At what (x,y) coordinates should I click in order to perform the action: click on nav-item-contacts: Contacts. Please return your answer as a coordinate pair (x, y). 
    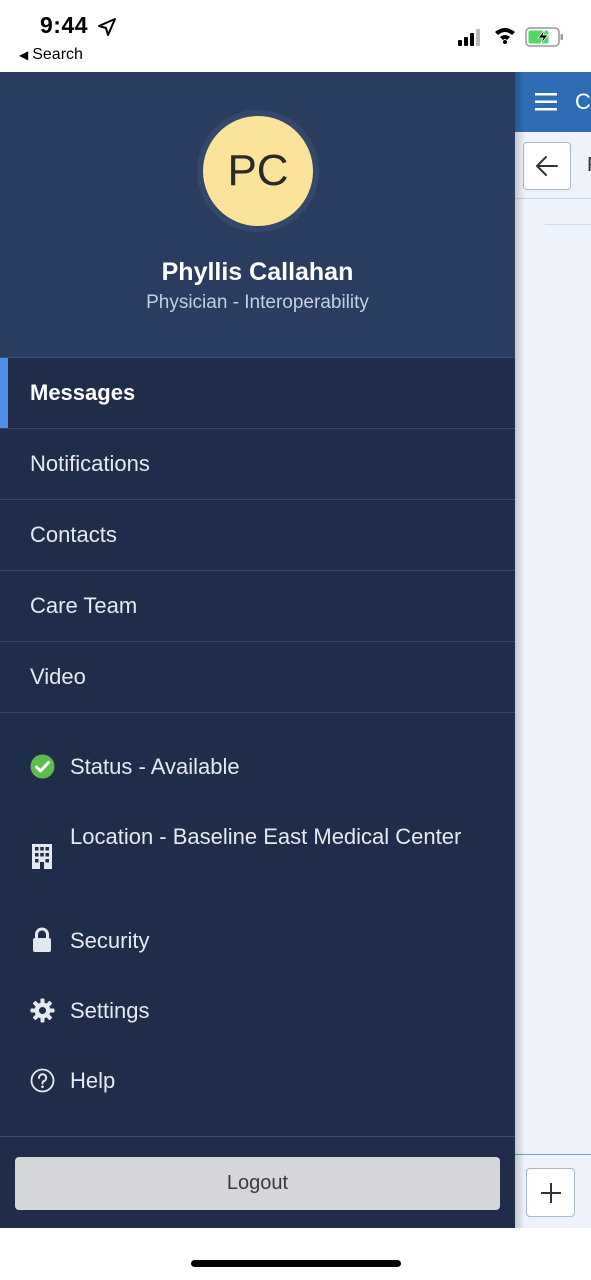
    Looking at the image, I should click on (257, 535).